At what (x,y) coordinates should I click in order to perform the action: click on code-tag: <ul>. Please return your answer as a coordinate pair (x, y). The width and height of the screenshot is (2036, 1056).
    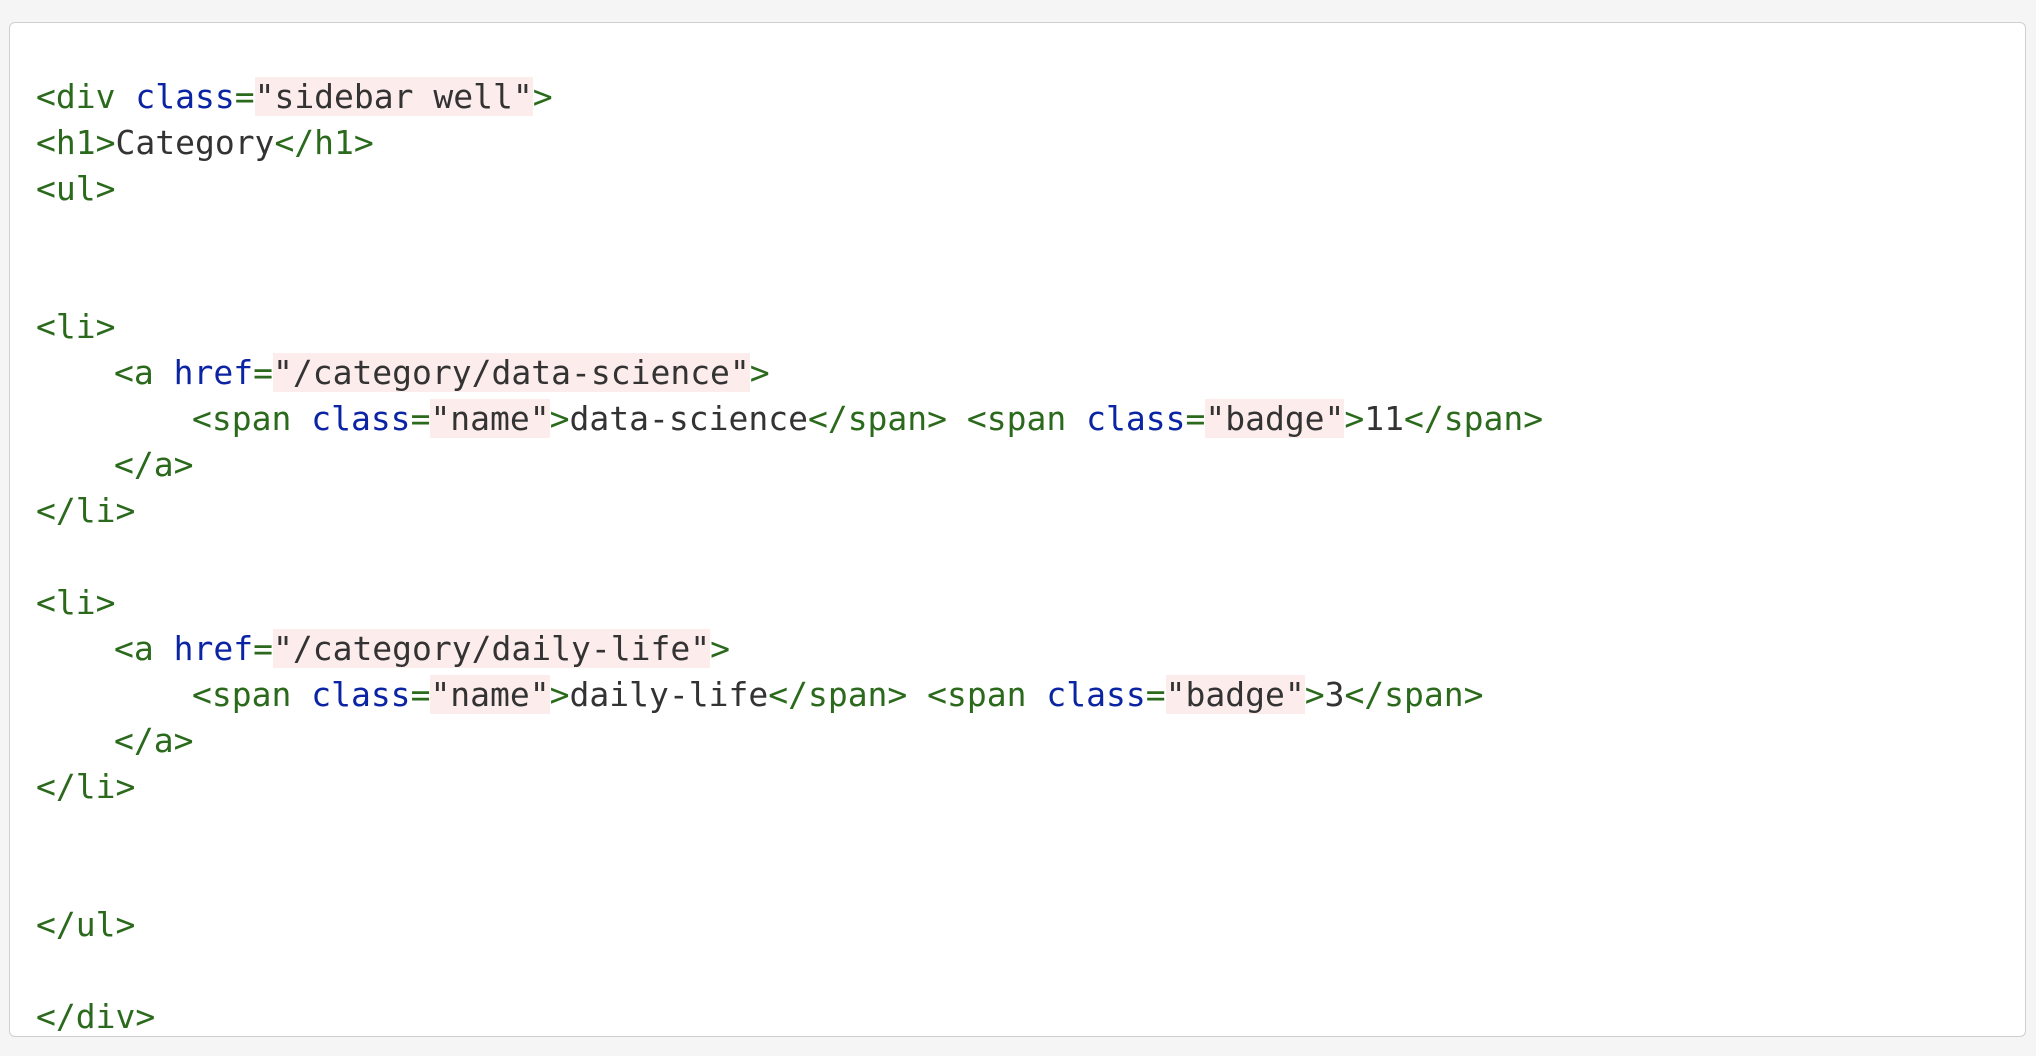
    Looking at the image, I should click on (76, 188).